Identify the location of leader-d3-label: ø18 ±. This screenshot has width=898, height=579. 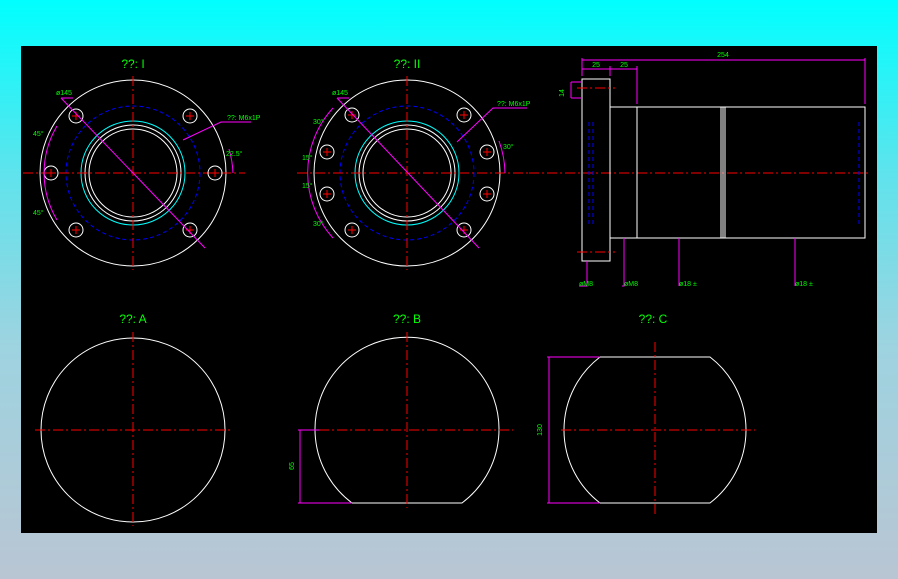
(688, 284).